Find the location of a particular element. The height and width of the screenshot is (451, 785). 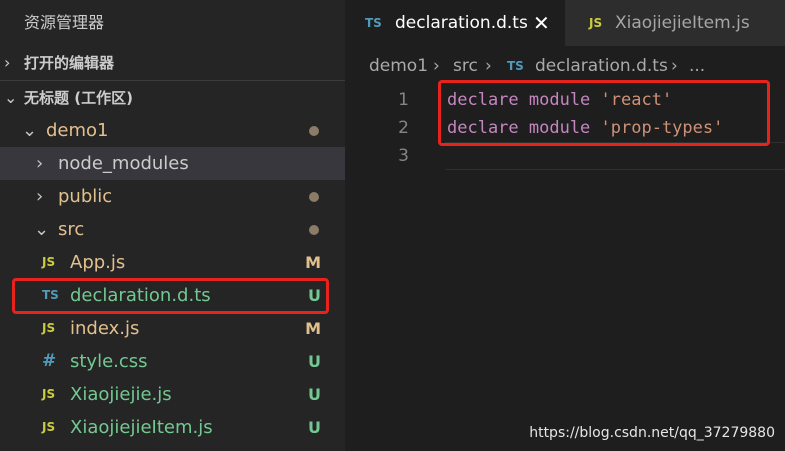

close-icon: ✕ is located at coordinates (541, 23).